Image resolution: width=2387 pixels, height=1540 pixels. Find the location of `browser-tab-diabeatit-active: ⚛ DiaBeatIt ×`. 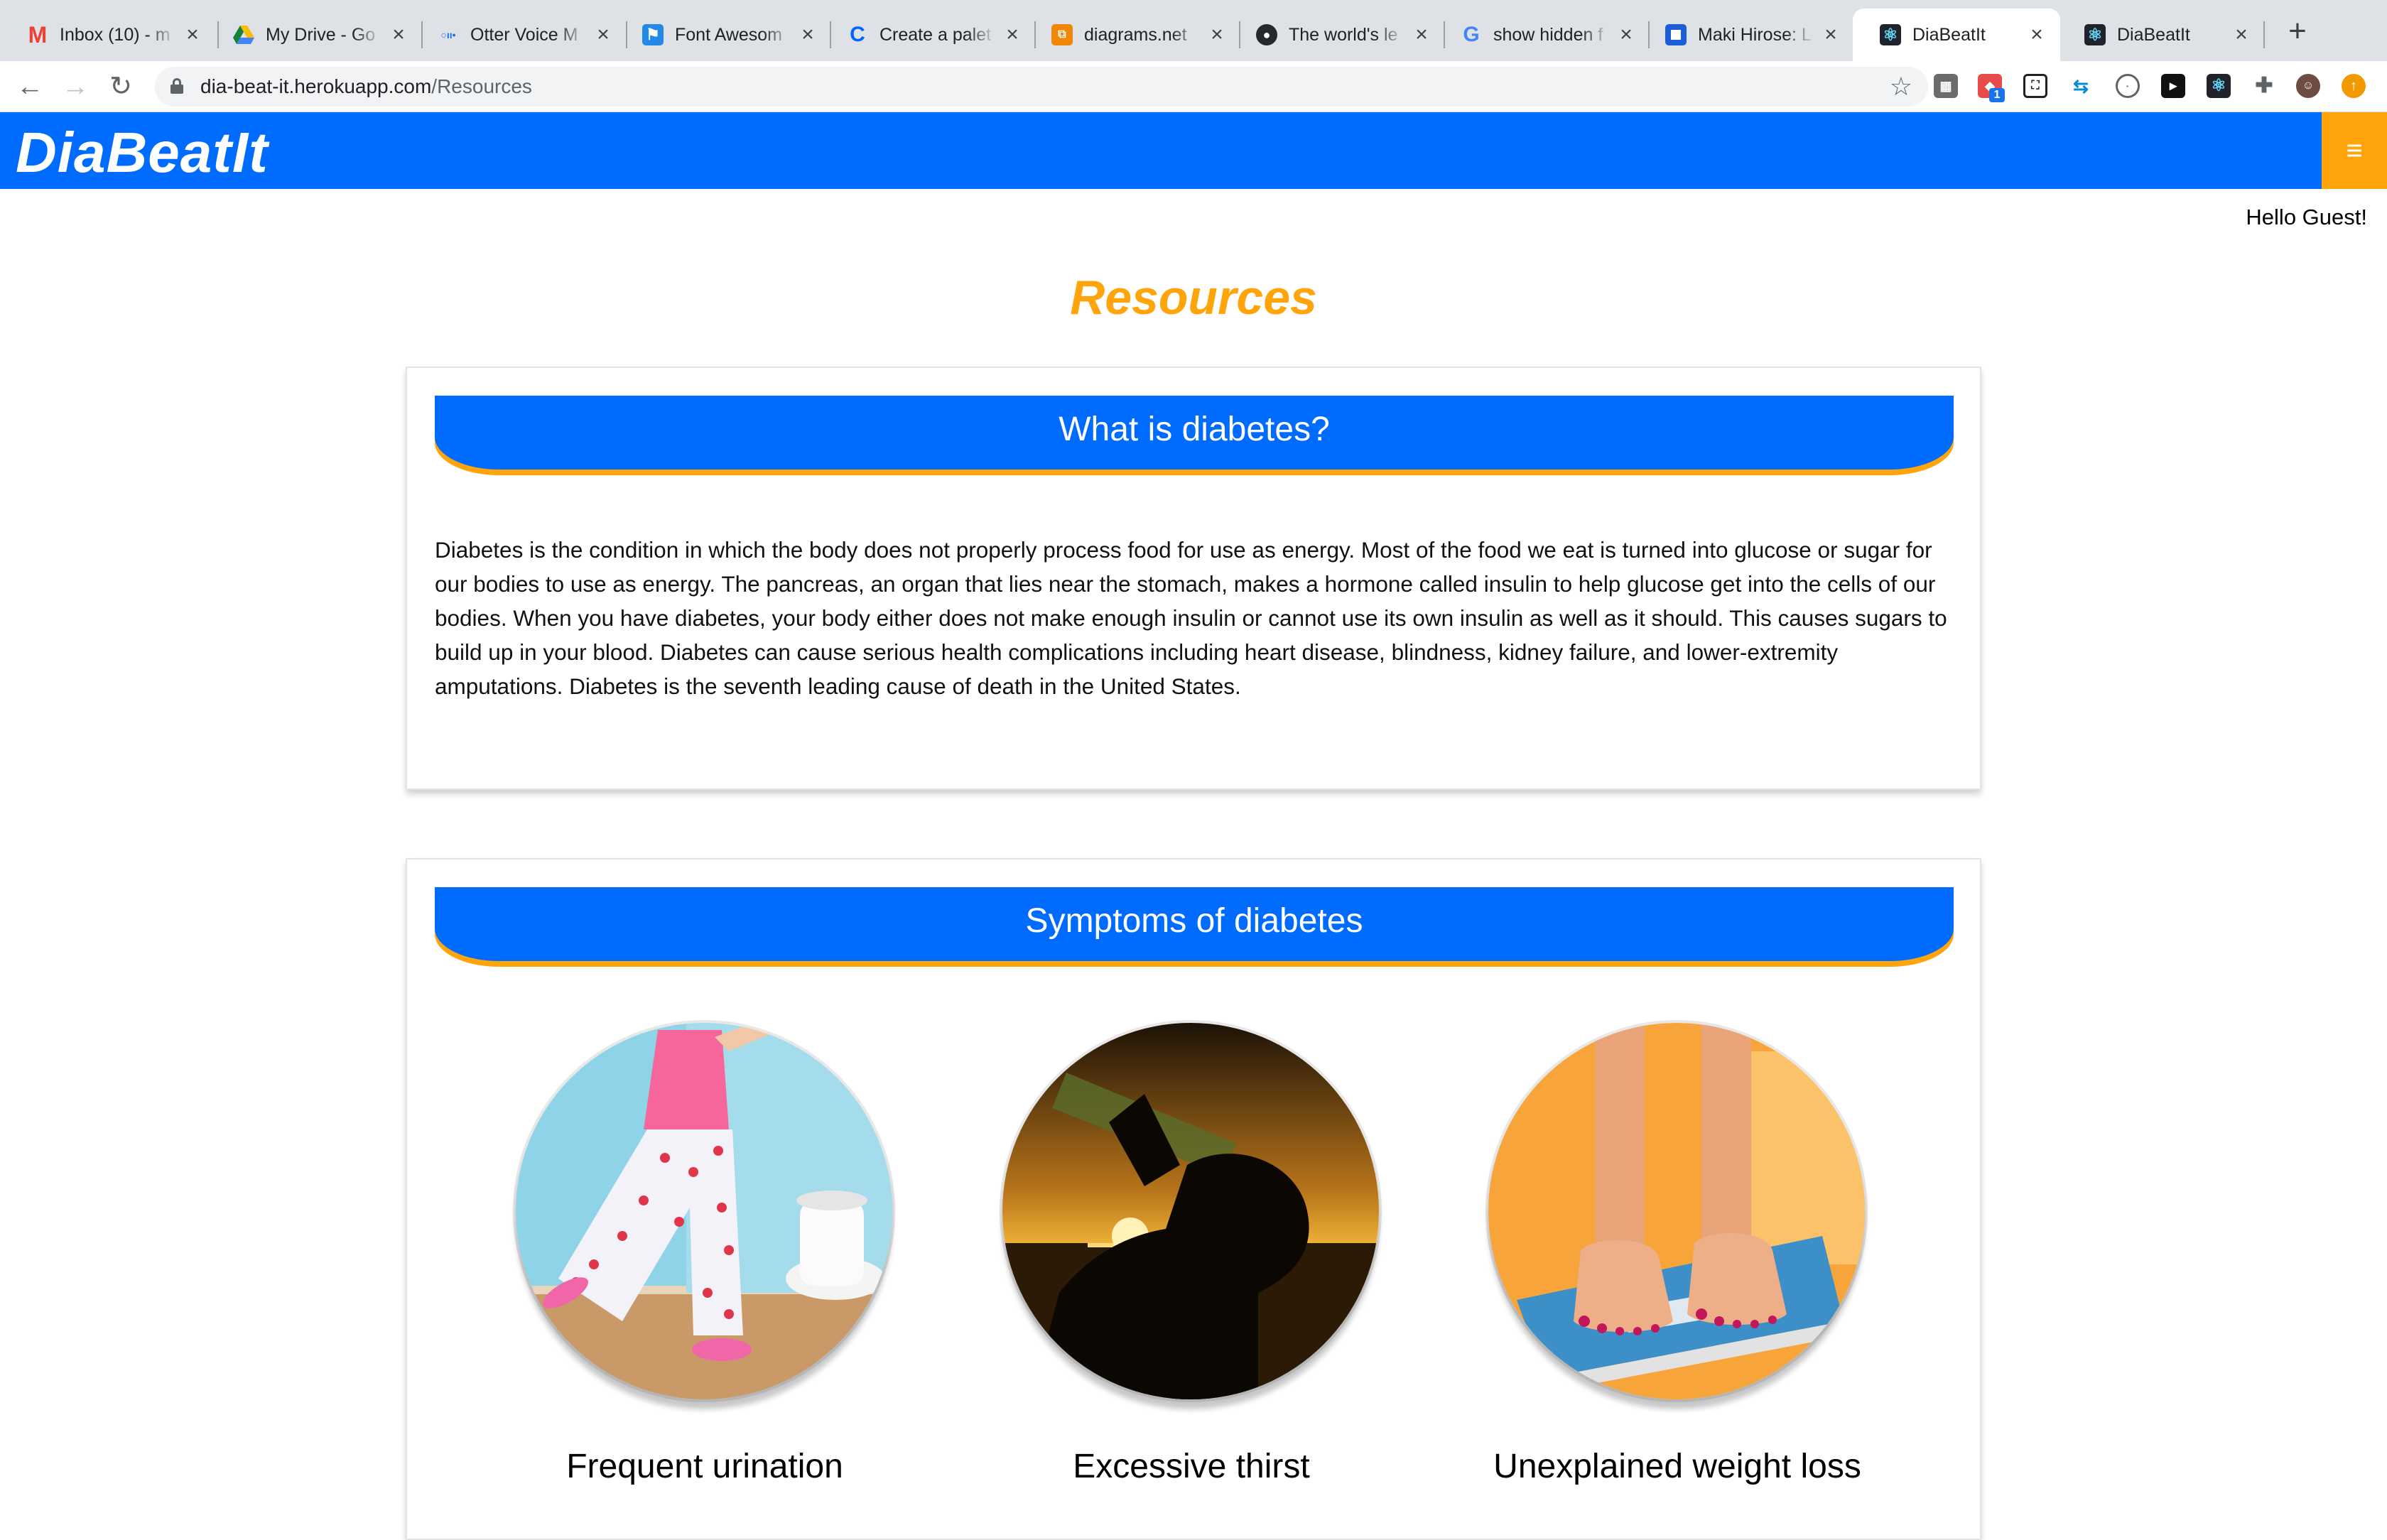

browser-tab-diabeatit-active: ⚛ DiaBeatIt × is located at coordinates (1956, 35).